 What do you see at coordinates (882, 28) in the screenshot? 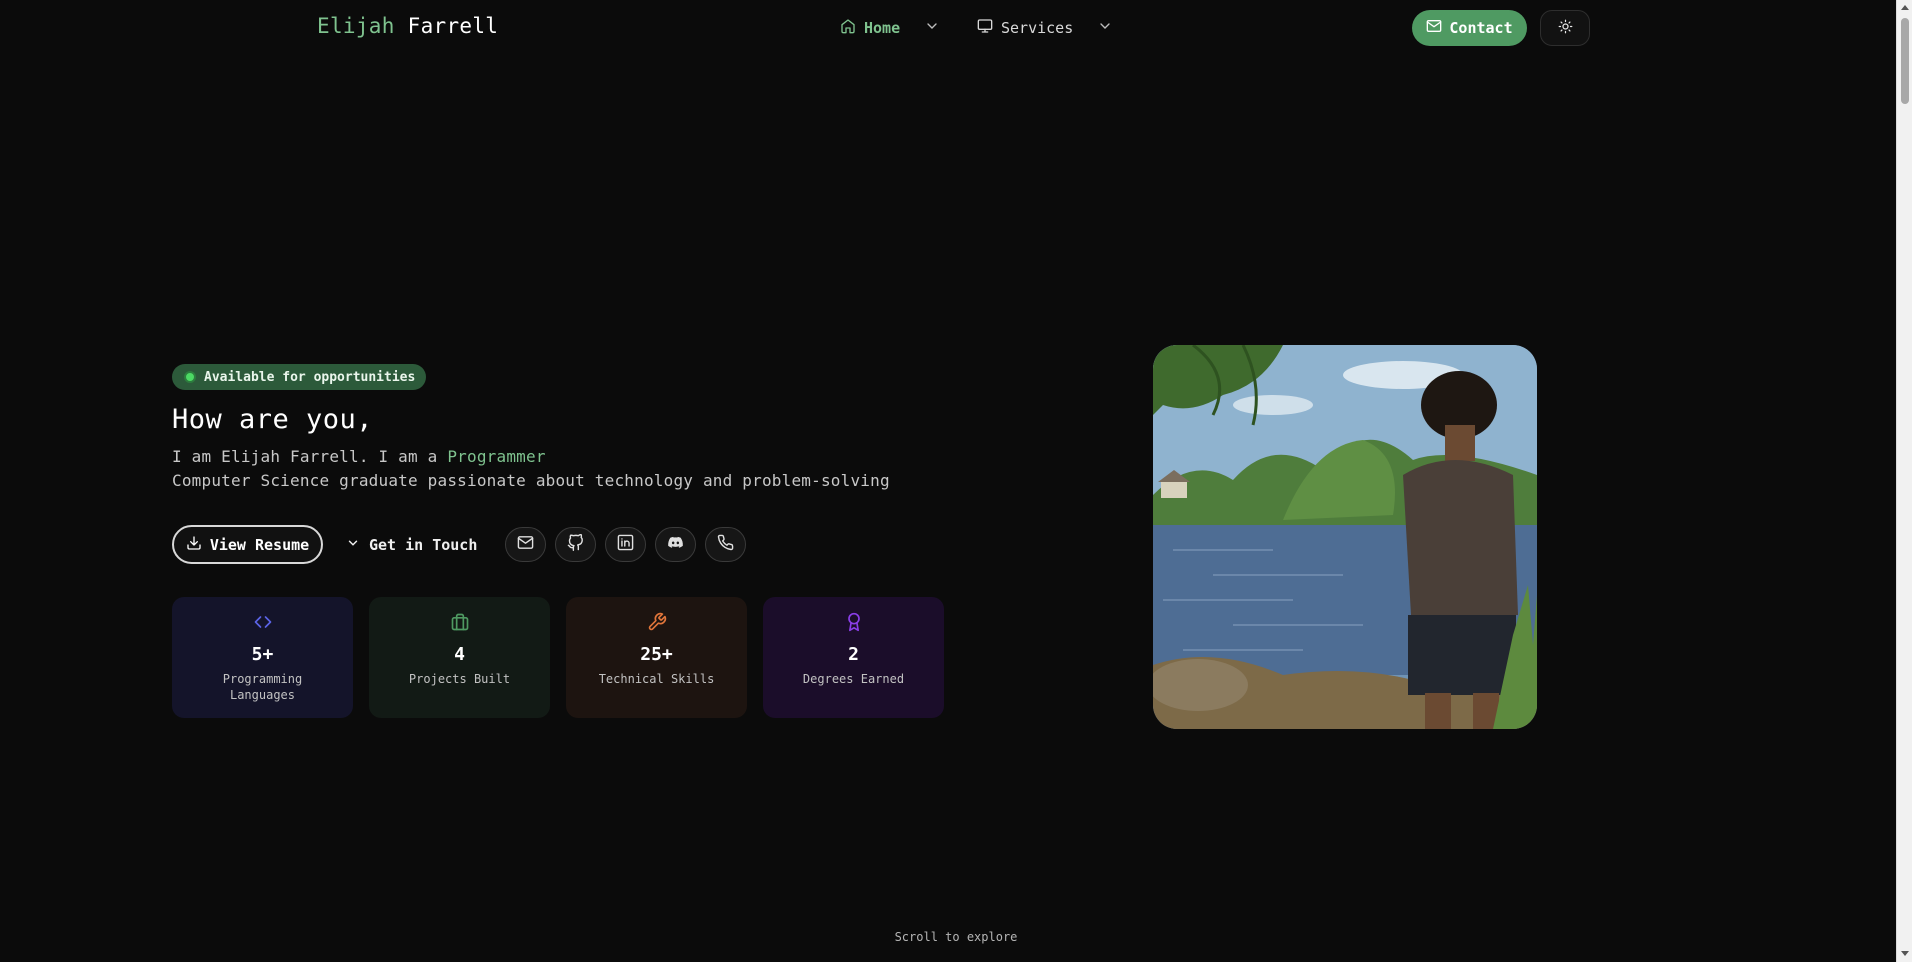
I see `nav-home-label: Home` at bounding box center [882, 28].